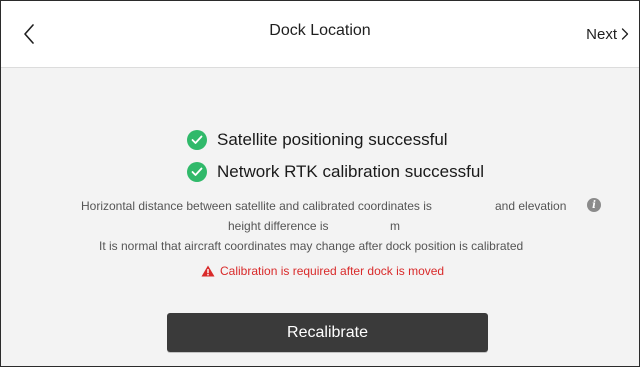 This screenshot has height=367, width=640. I want to click on next-button: Next, so click(607, 34).